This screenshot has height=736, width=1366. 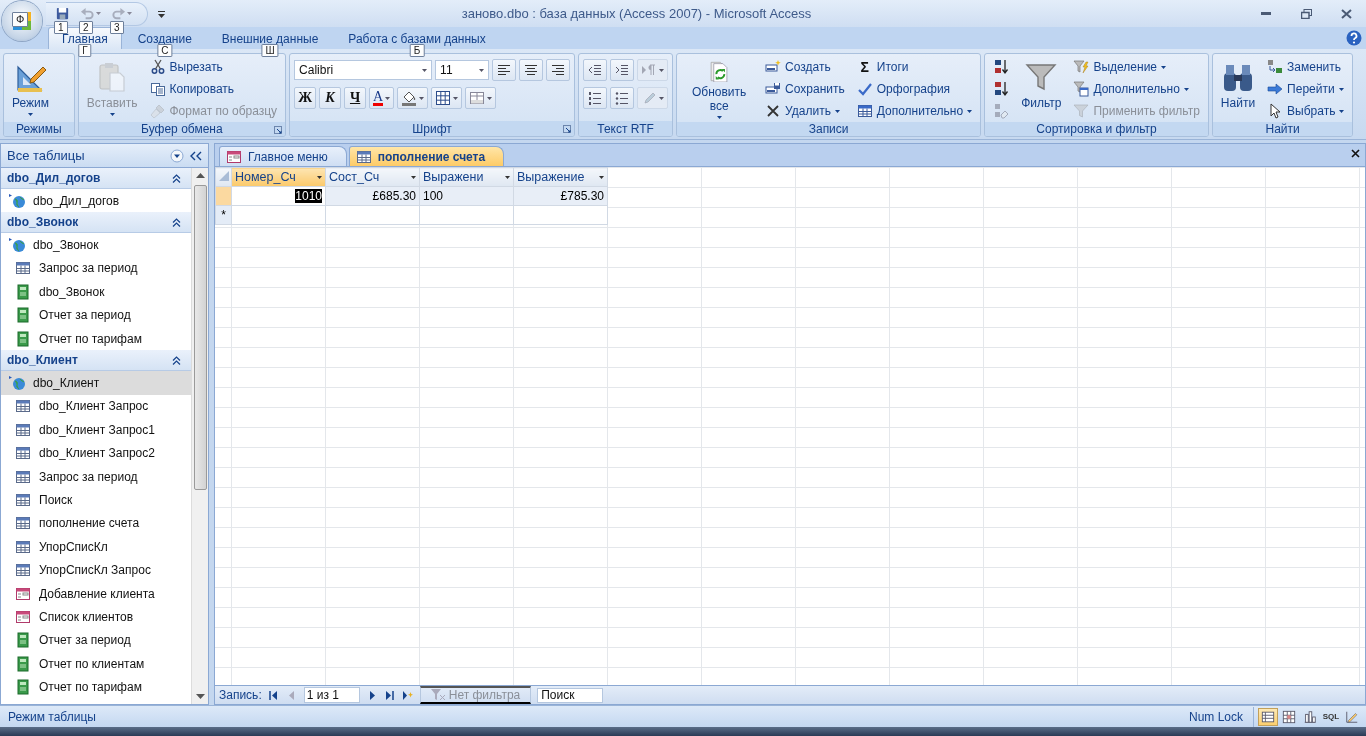 I want to click on design-view-icon, so click(x=1352, y=716).